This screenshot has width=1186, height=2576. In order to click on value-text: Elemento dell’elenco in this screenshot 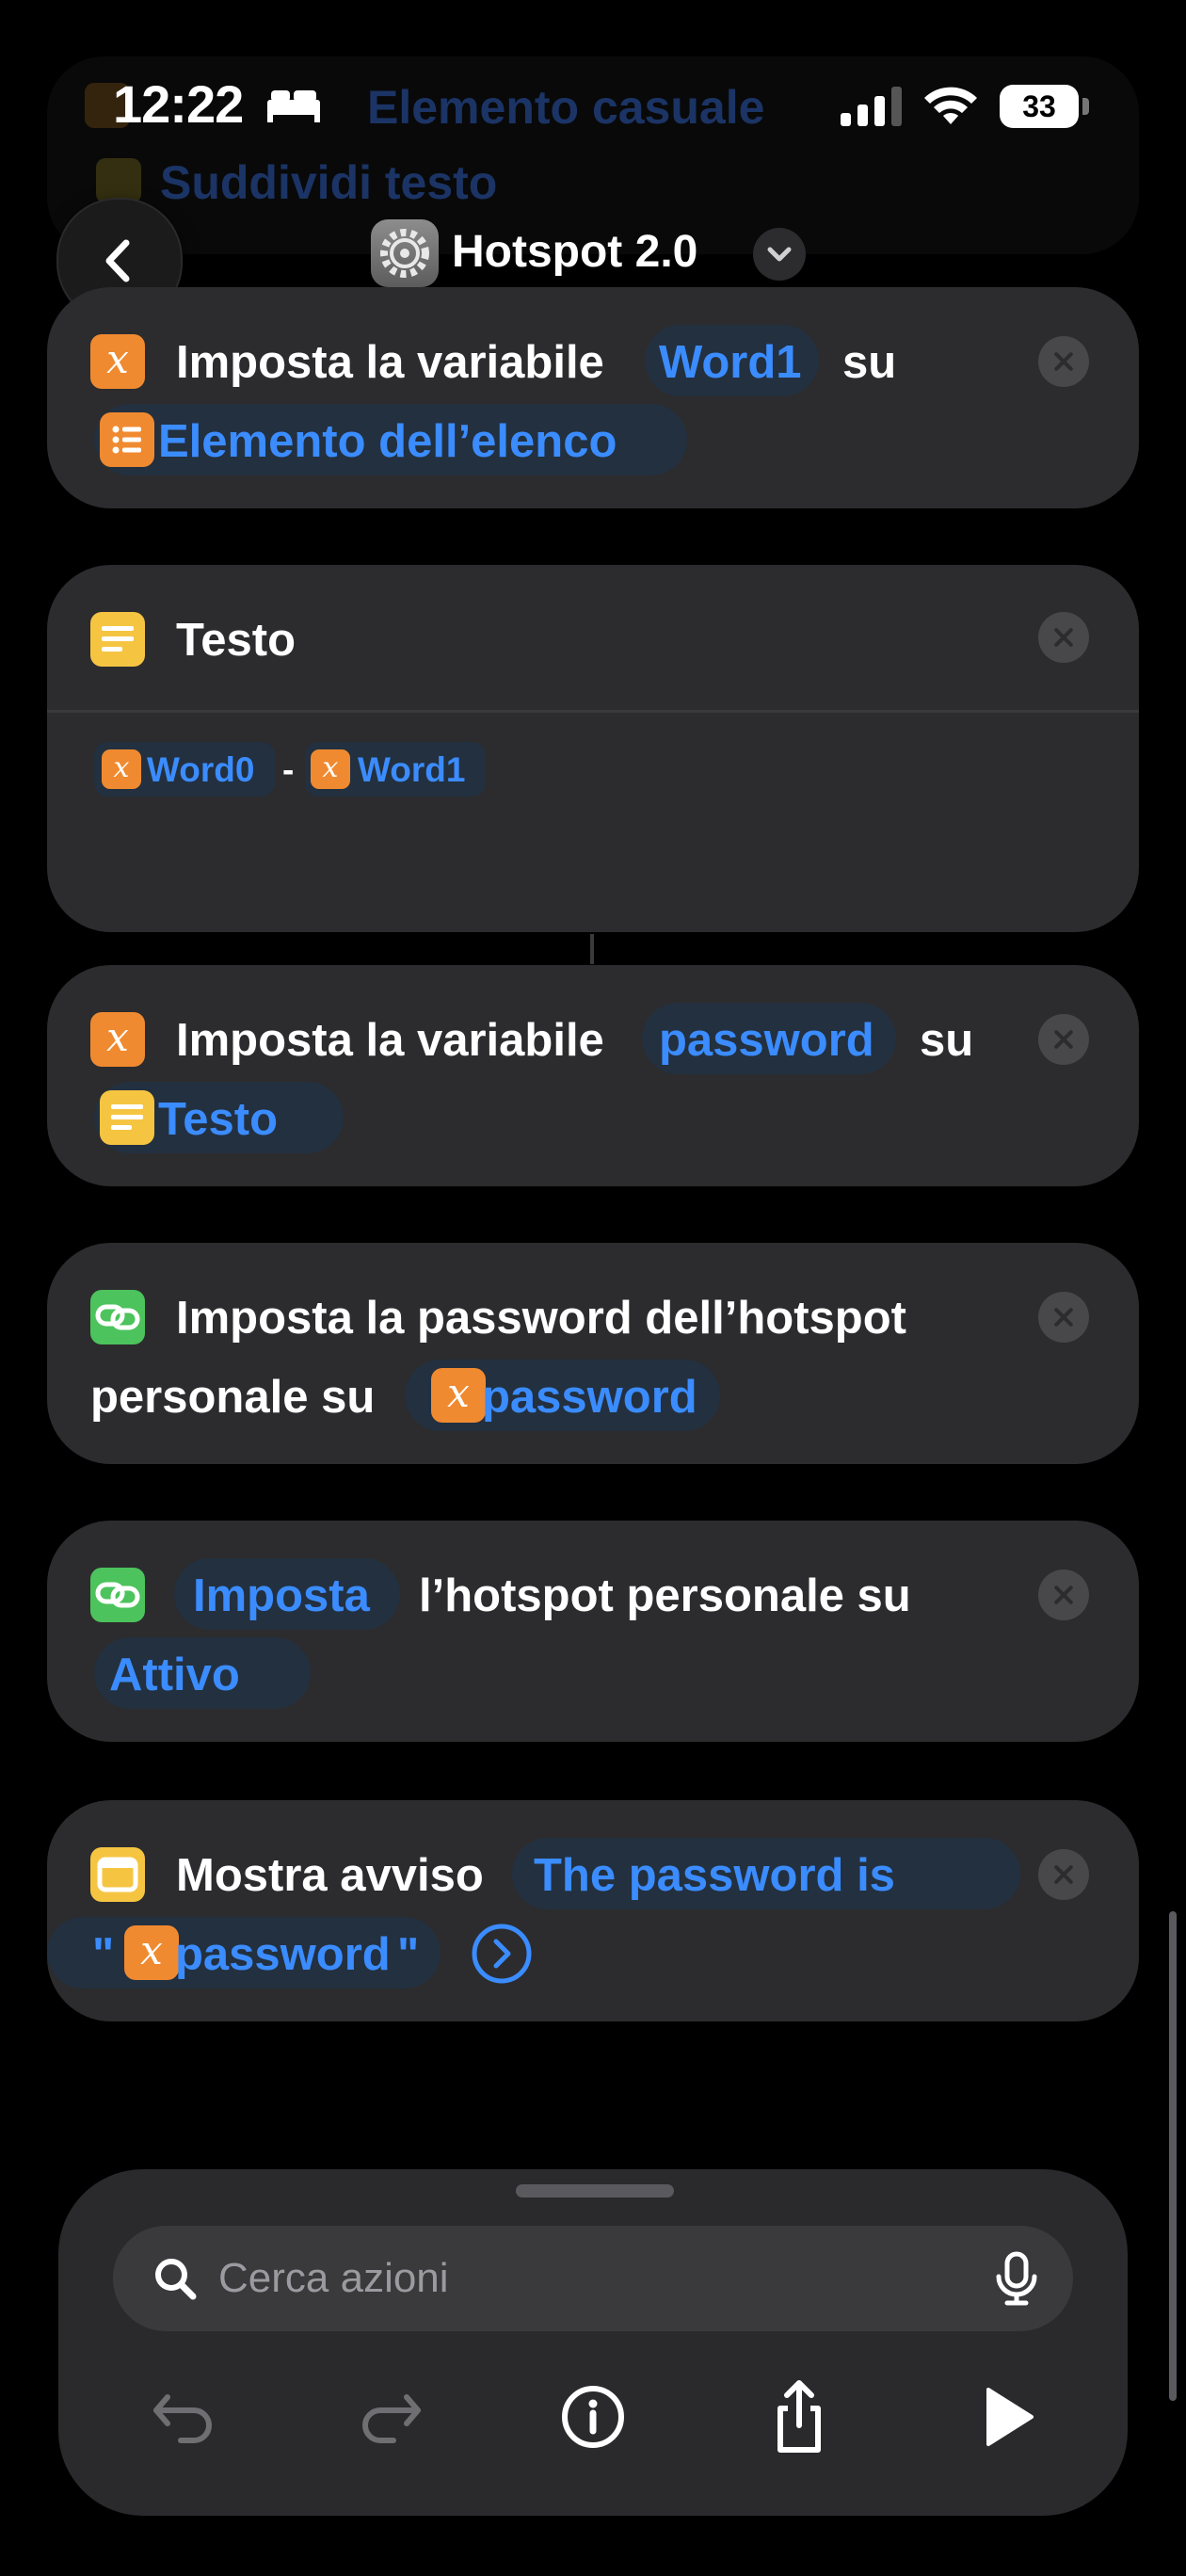, I will do `click(387, 441)`.